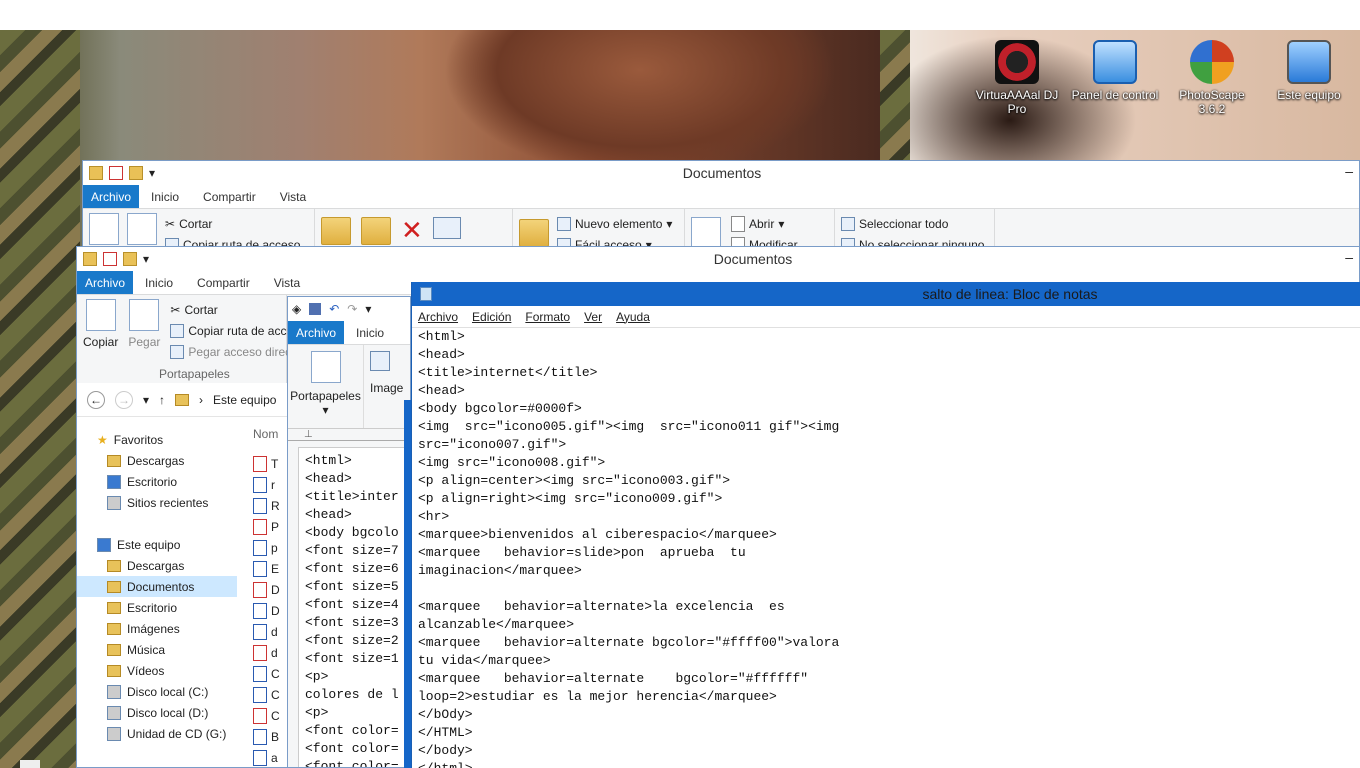 Image resolution: width=1360 pixels, height=768 pixels. Describe the element at coordinates (162, 400) in the screenshot. I see `up-icon: ↑` at that location.